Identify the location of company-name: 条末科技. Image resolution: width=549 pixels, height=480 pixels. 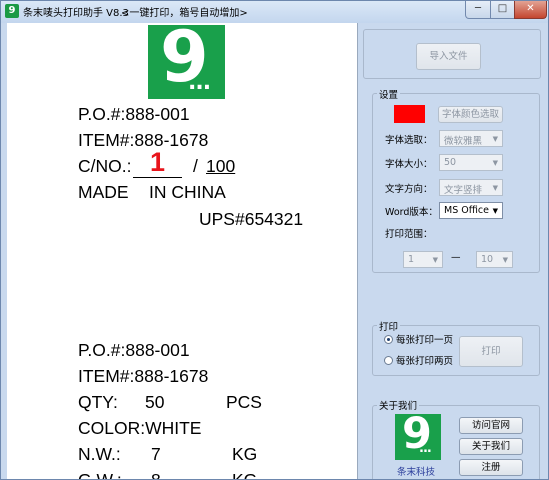
(416, 472).